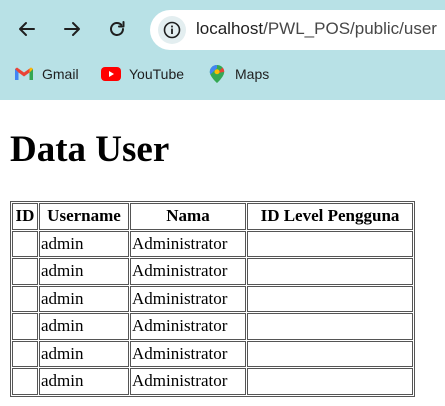  Describe the element at coordinates (217, 74) in the screenshot. I see `maps-icon` at that location.